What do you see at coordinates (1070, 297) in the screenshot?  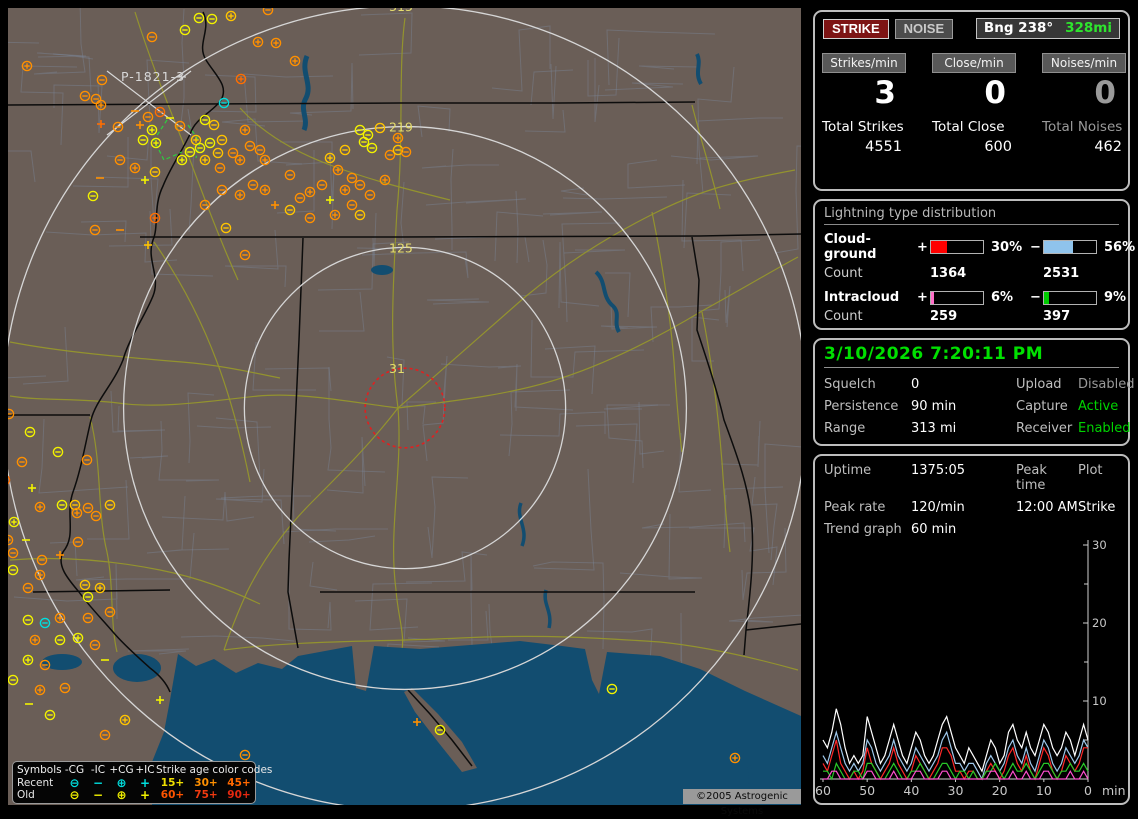 I see `ic-minus-bar` at bounding box center [1070, 297].